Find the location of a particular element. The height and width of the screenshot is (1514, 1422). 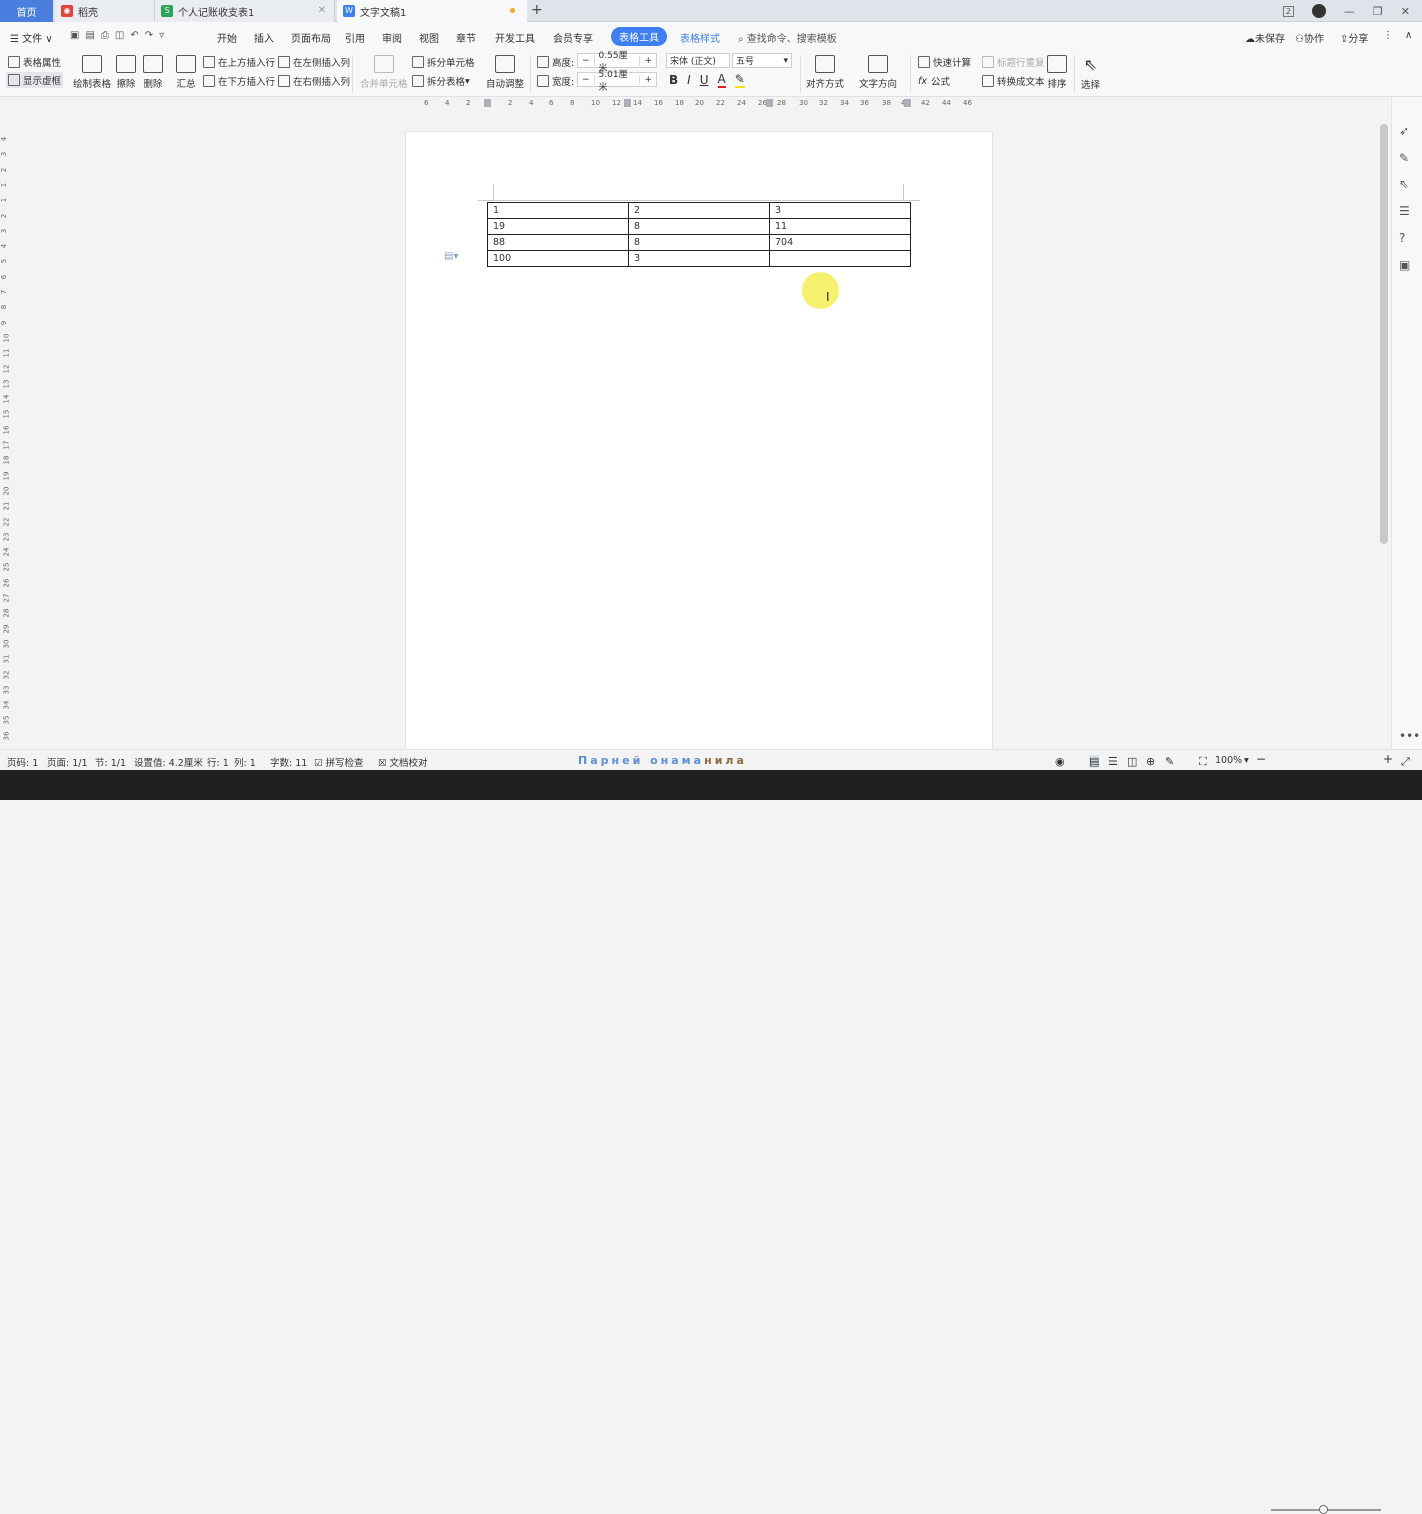

auto-fit-button: 自动调整 is located at coordinates (505, 72).